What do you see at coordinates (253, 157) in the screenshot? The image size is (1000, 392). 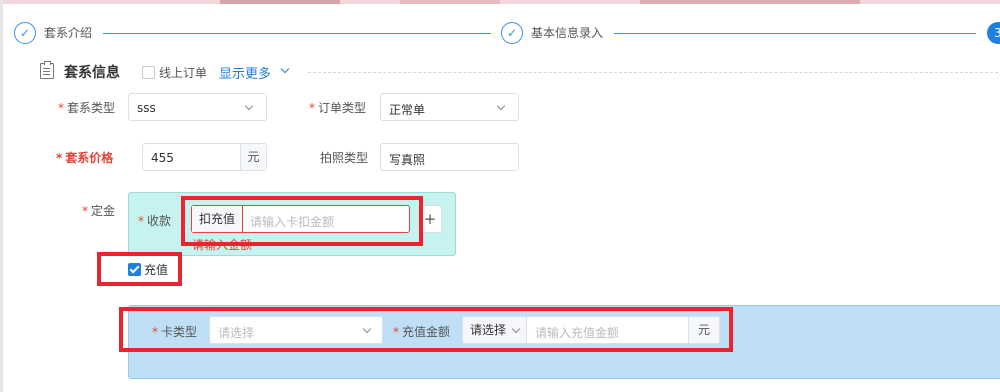 I see `price-unit: 元` at bounding box center [253, 157].